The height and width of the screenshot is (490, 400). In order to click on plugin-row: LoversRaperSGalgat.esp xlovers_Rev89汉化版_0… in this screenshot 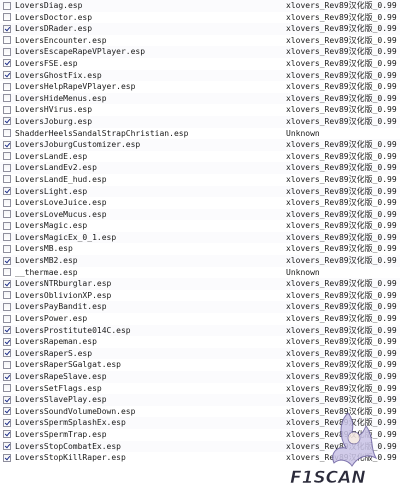, I will do `click(200, 365)`.